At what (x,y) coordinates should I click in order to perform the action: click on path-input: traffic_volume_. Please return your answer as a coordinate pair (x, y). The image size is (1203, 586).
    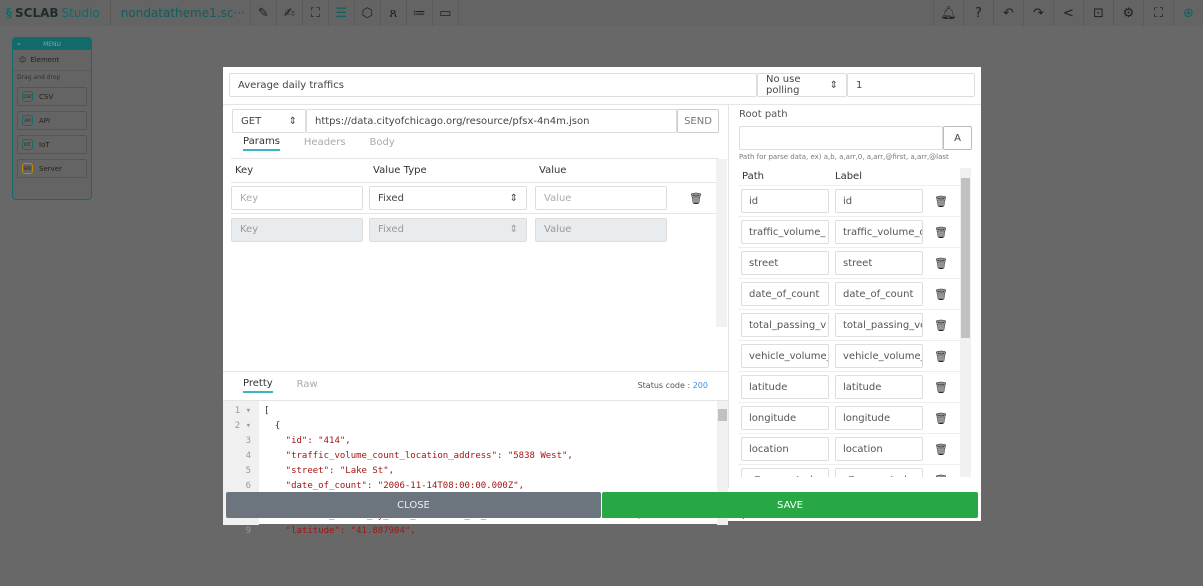
    Looking at the image, I should click on (785, 232).